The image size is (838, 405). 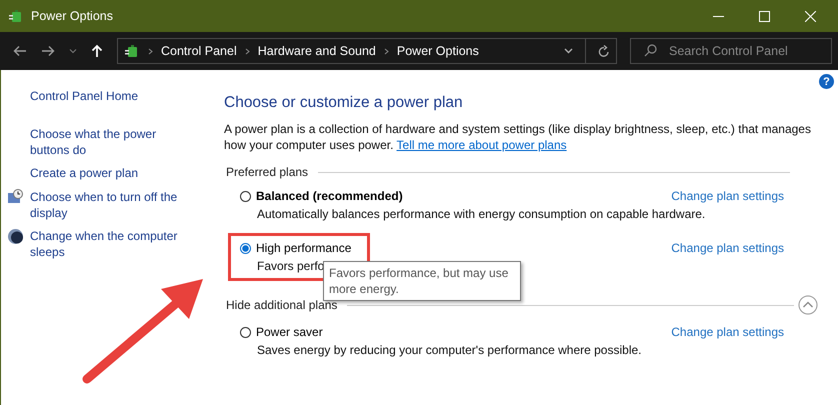 I want to click on breadcrumb: Control Panel, so click(x=199, y=51).